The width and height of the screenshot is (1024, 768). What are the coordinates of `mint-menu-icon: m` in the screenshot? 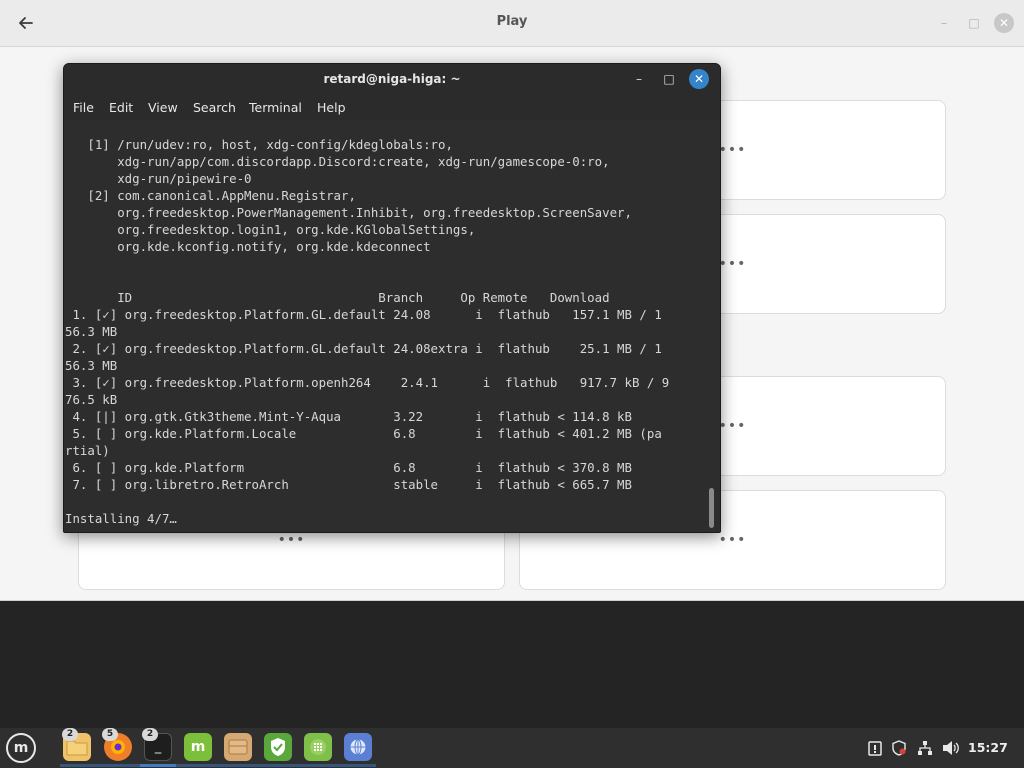 It's located at (21, 748).